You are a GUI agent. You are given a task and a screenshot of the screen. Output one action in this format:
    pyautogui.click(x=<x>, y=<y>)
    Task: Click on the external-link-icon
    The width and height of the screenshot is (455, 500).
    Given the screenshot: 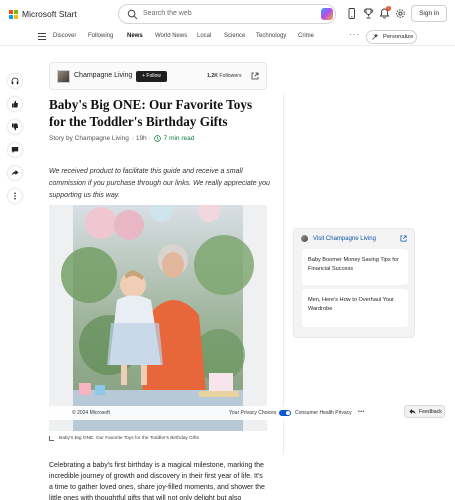 What is the action you would take?
    pyautogui.click(x=403, y=238)
    